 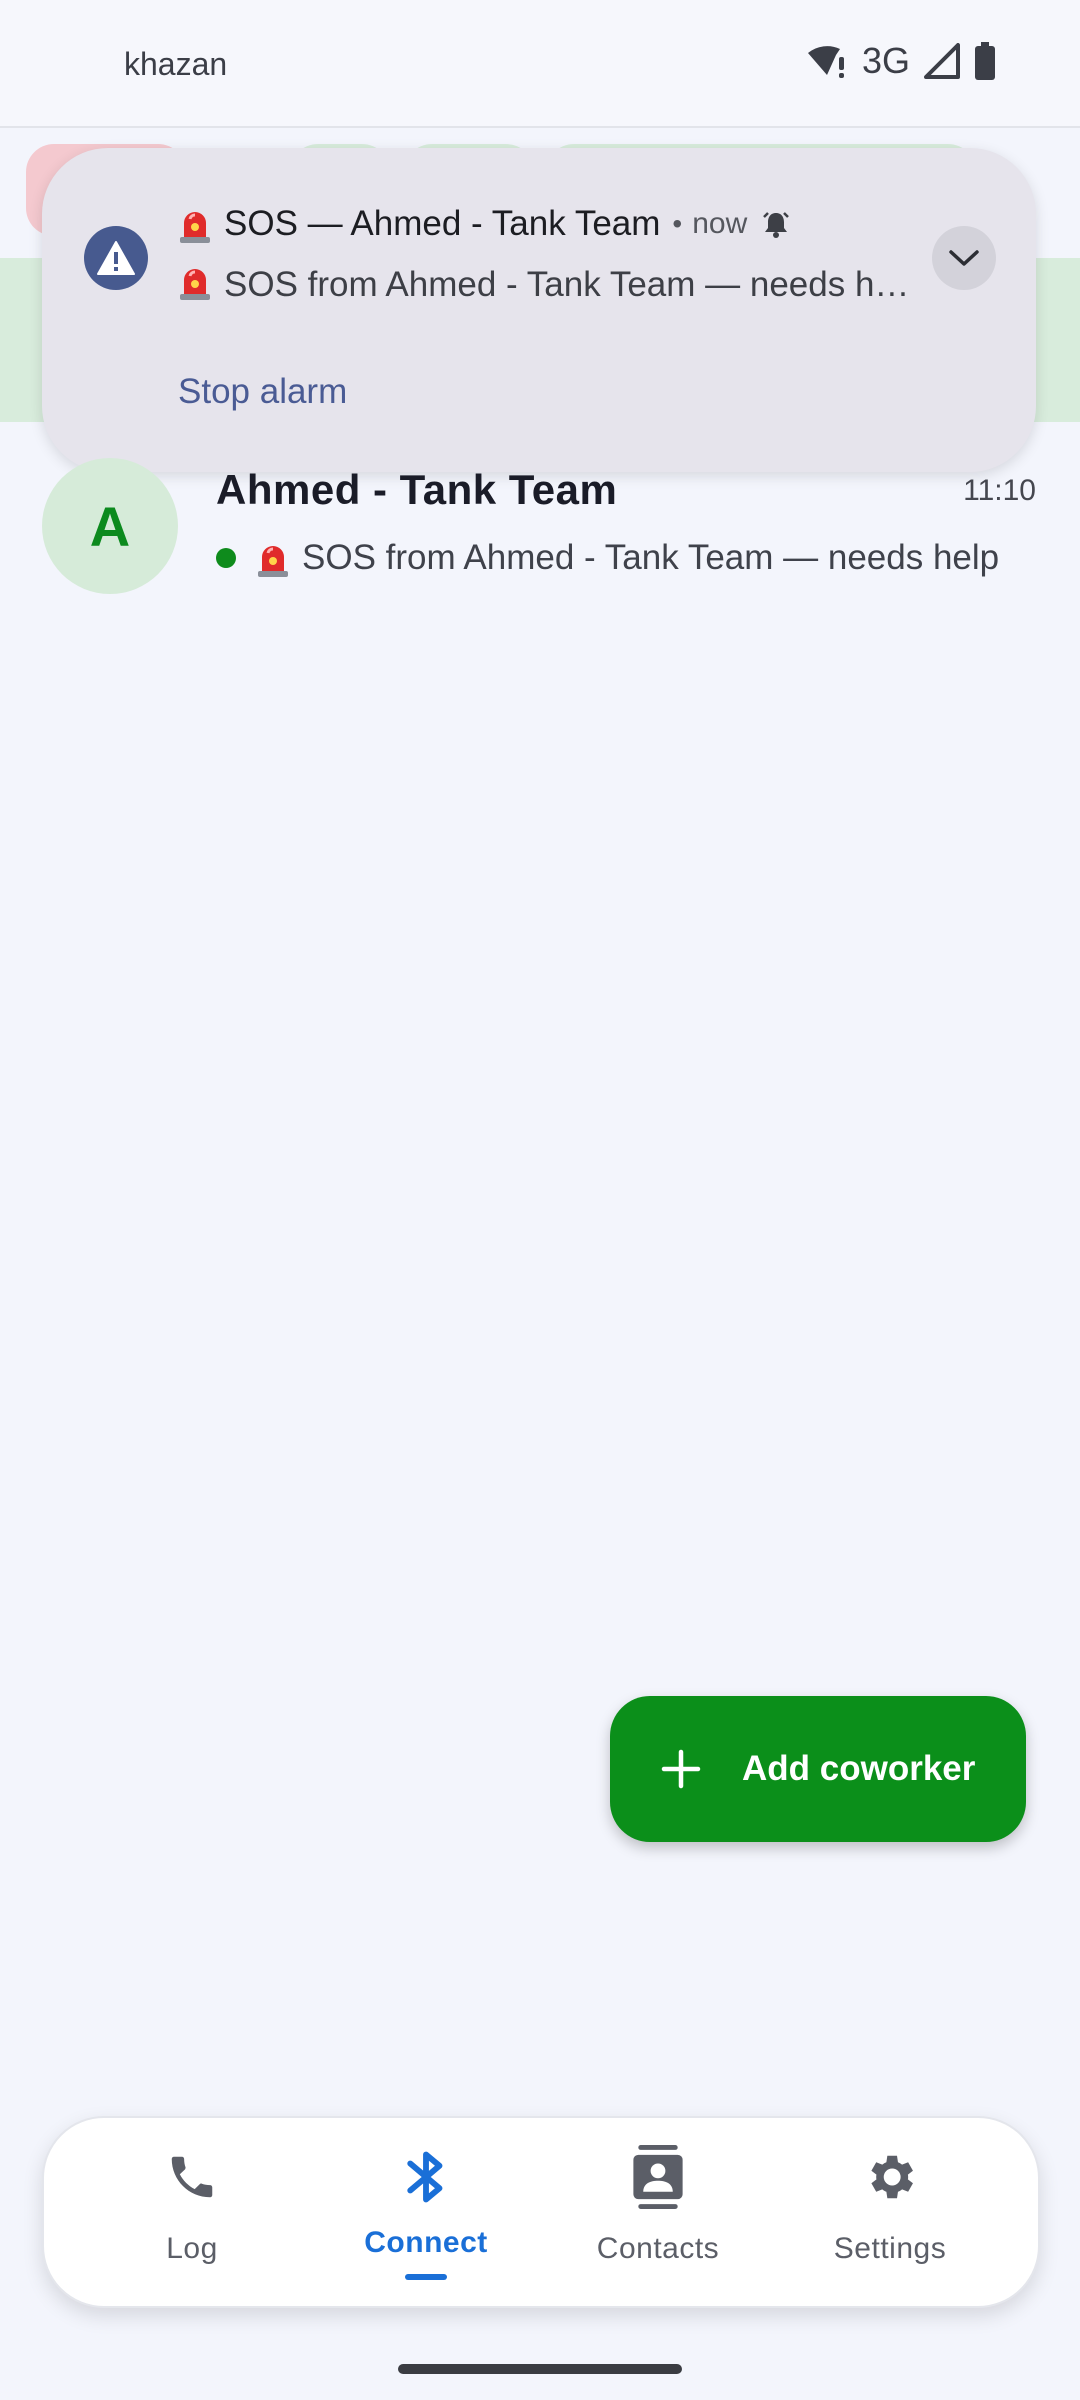 What do you see at coordinates (859, 1768) in the screenshot?
I see `add-coworker-label: Add coworker` at bounding box center [859, 1768].